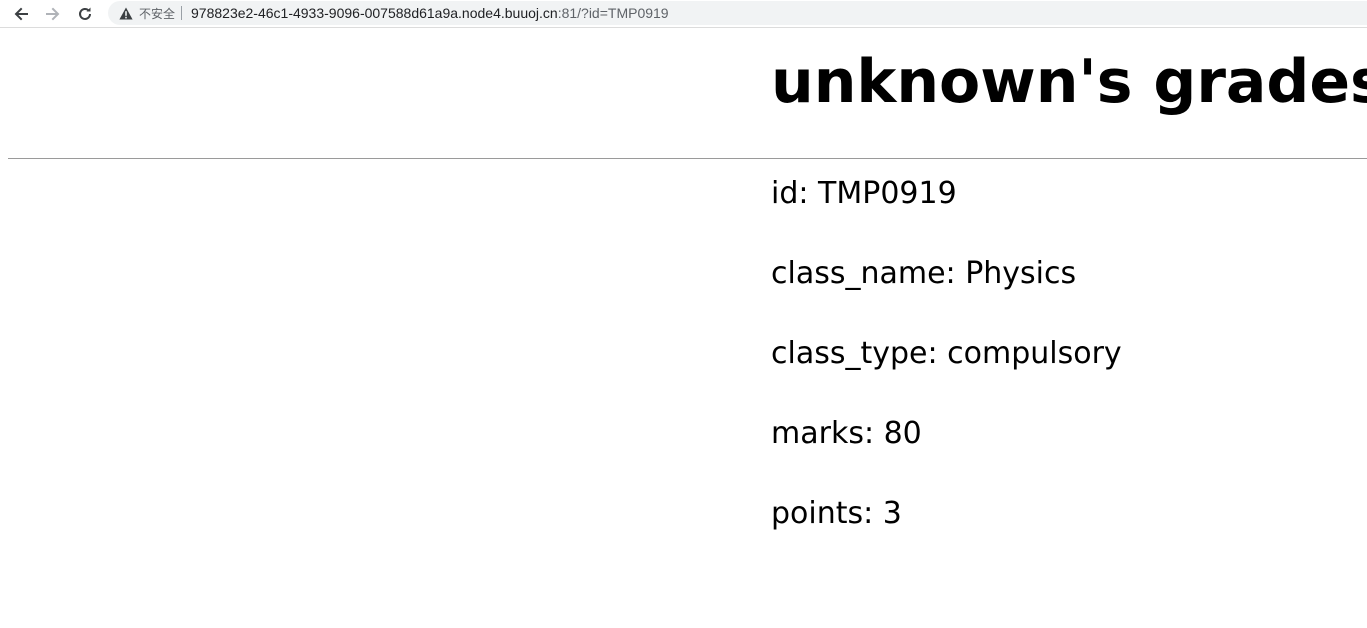 Image resolution: width=1367 pixels, height=628 pixels. I want to click on field-marks: marks: 80, so click(846, 433).